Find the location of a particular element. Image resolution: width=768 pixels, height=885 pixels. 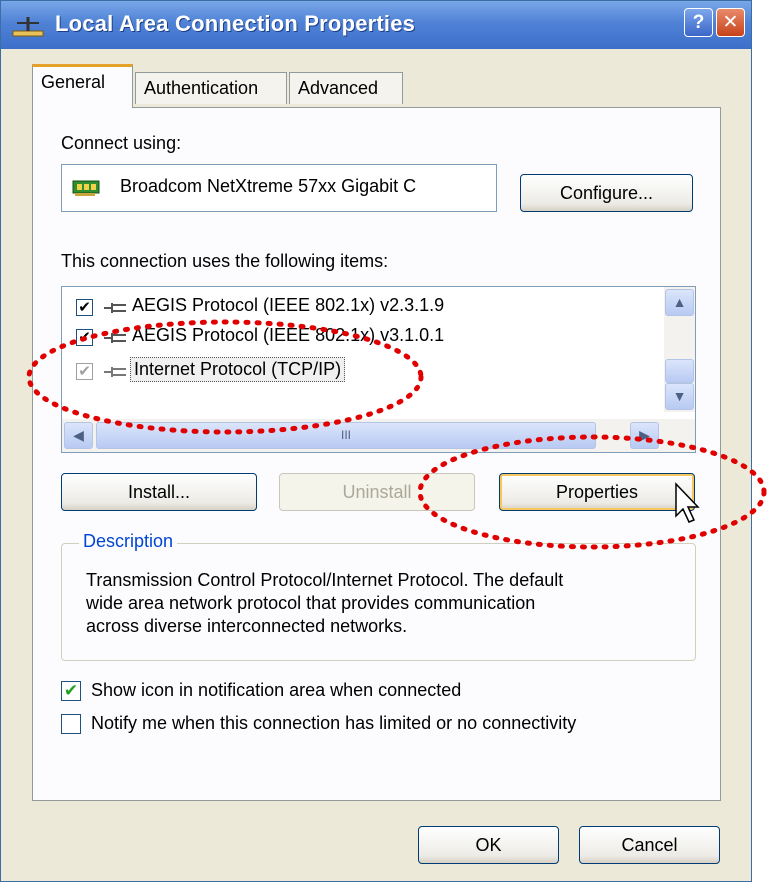

item-label: AEGIS Protocol (IEEE 802.1x) v2.3.1.9 is located at coordinates (288, 305).